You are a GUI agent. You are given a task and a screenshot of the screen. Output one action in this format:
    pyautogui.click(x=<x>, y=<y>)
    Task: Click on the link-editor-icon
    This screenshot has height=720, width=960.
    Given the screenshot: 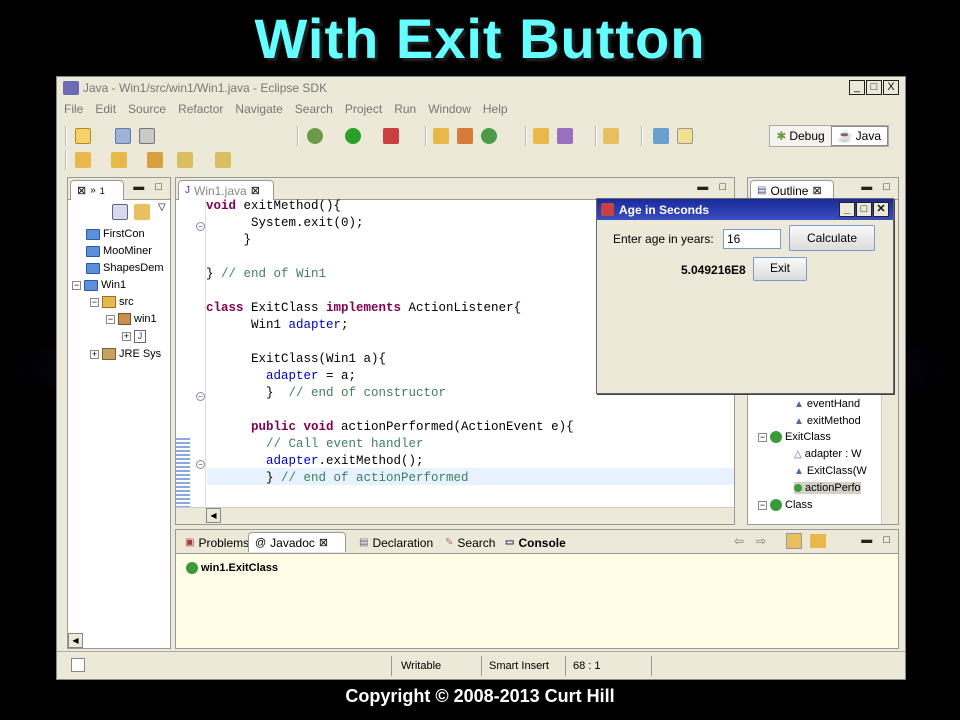 What is the action you would take?
    pyautogui.click(x=142, y=212)
    